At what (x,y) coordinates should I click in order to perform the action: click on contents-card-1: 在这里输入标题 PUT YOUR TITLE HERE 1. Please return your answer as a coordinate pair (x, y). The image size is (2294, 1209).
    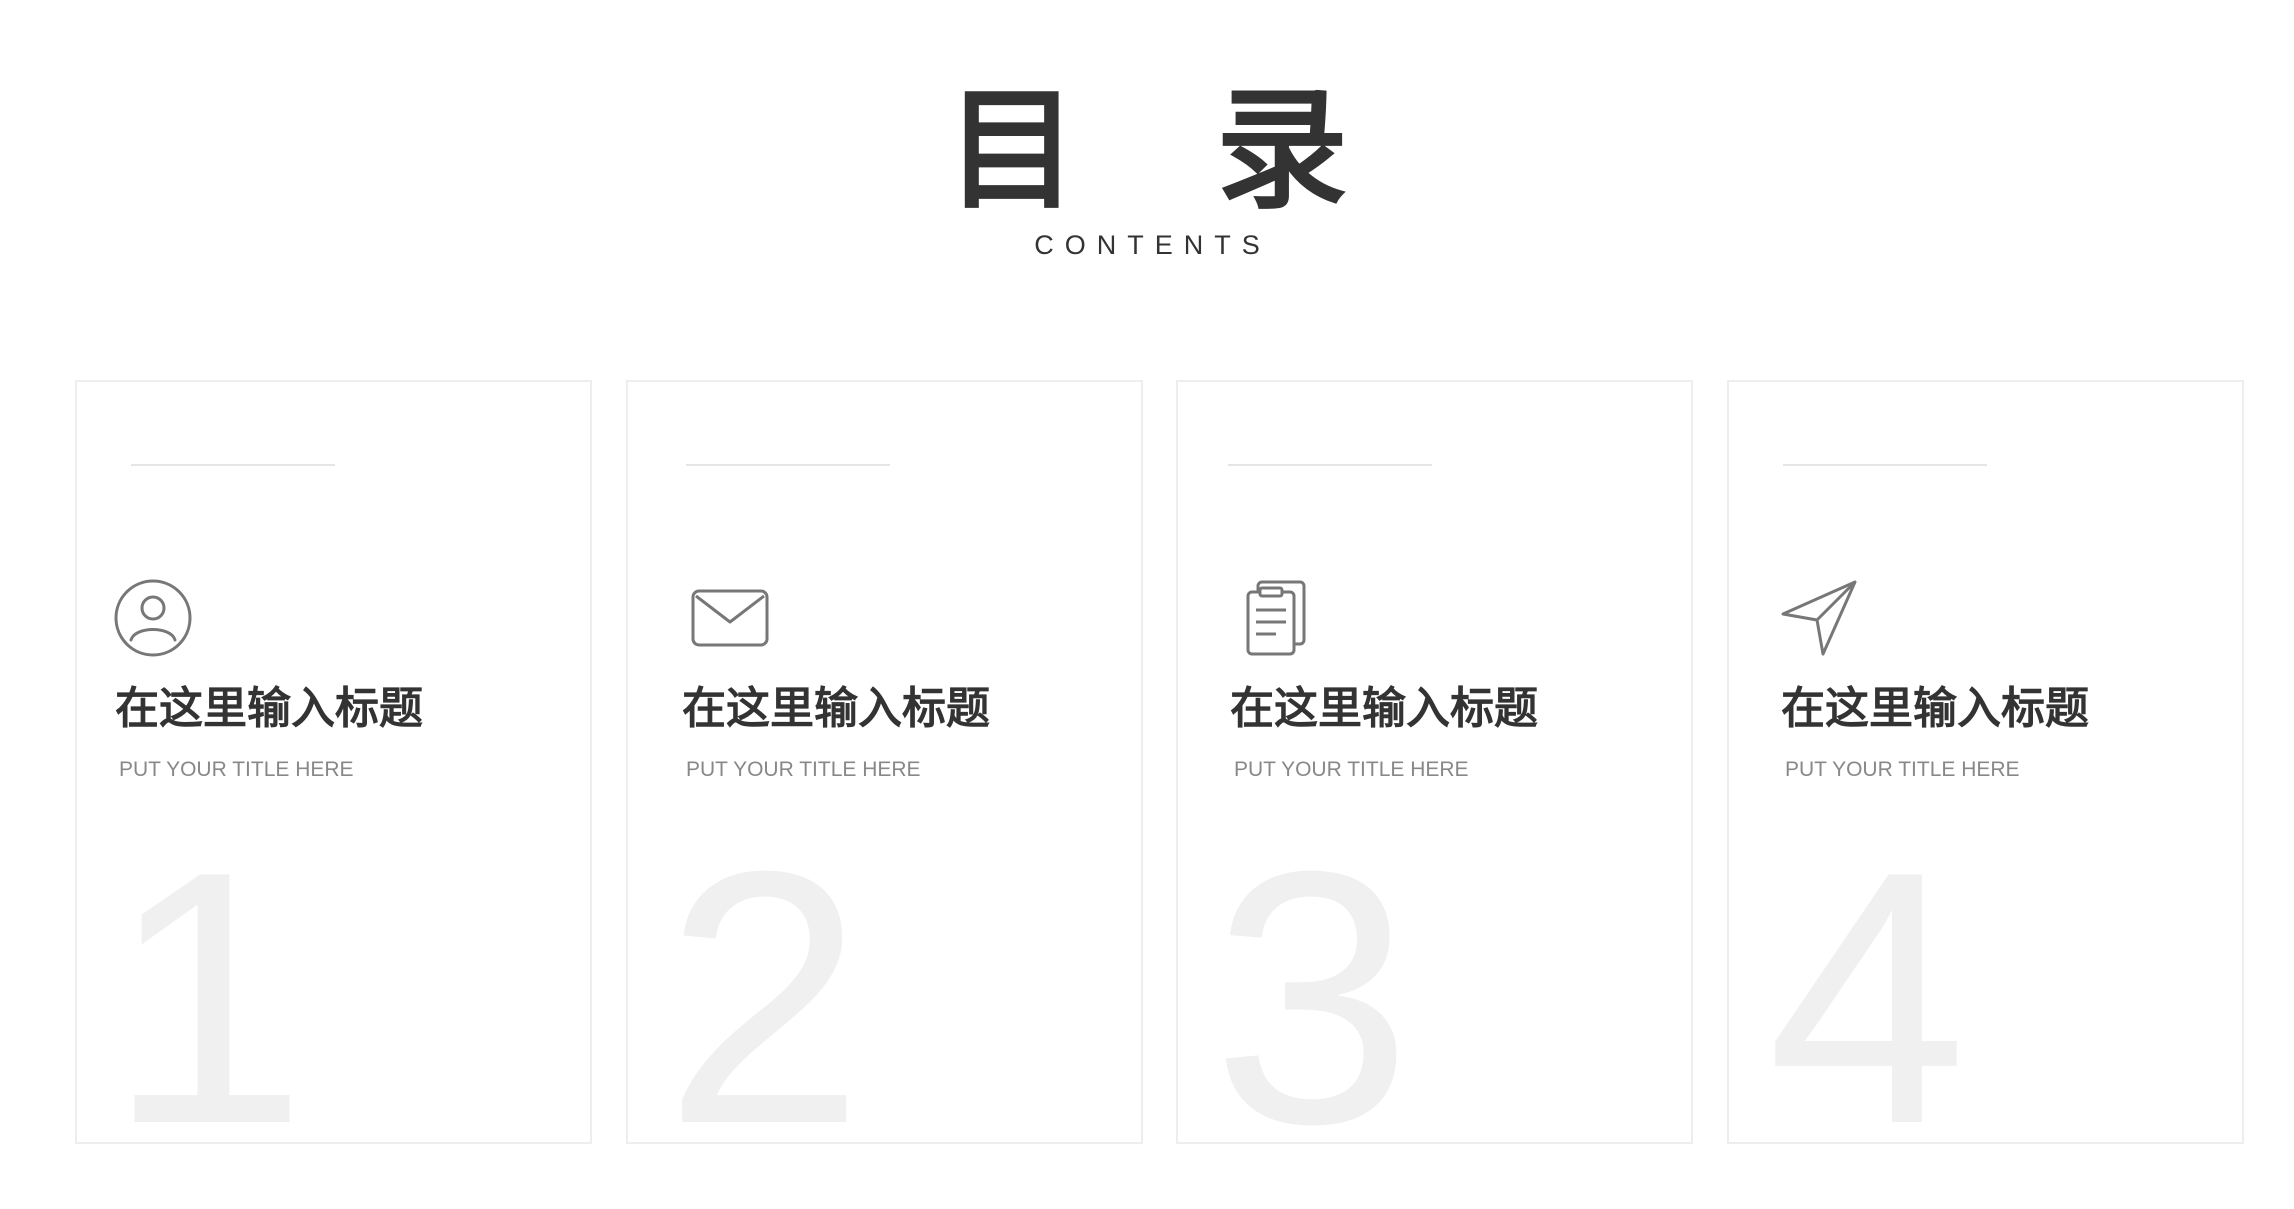
    Looking at the image, I should click on (333, 762).